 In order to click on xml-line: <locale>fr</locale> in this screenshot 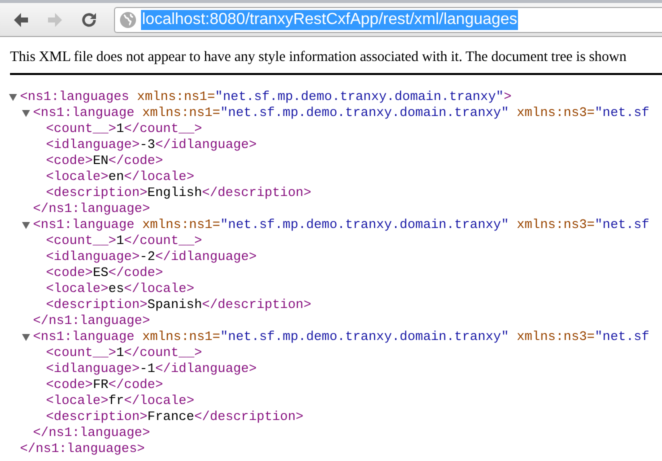, I will do `click(120, 401)`.